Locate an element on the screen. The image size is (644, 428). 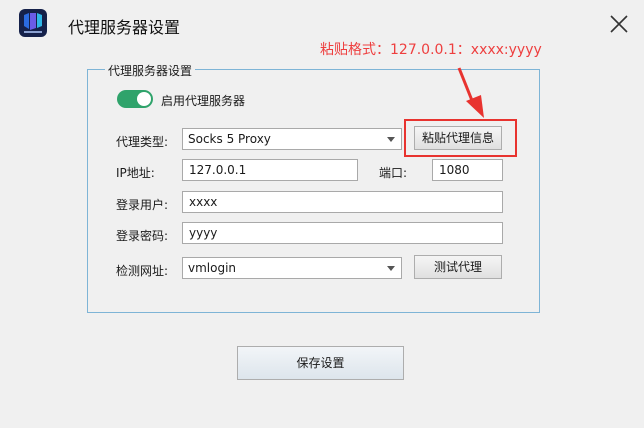
close-button is located at coordinates (619, 24).